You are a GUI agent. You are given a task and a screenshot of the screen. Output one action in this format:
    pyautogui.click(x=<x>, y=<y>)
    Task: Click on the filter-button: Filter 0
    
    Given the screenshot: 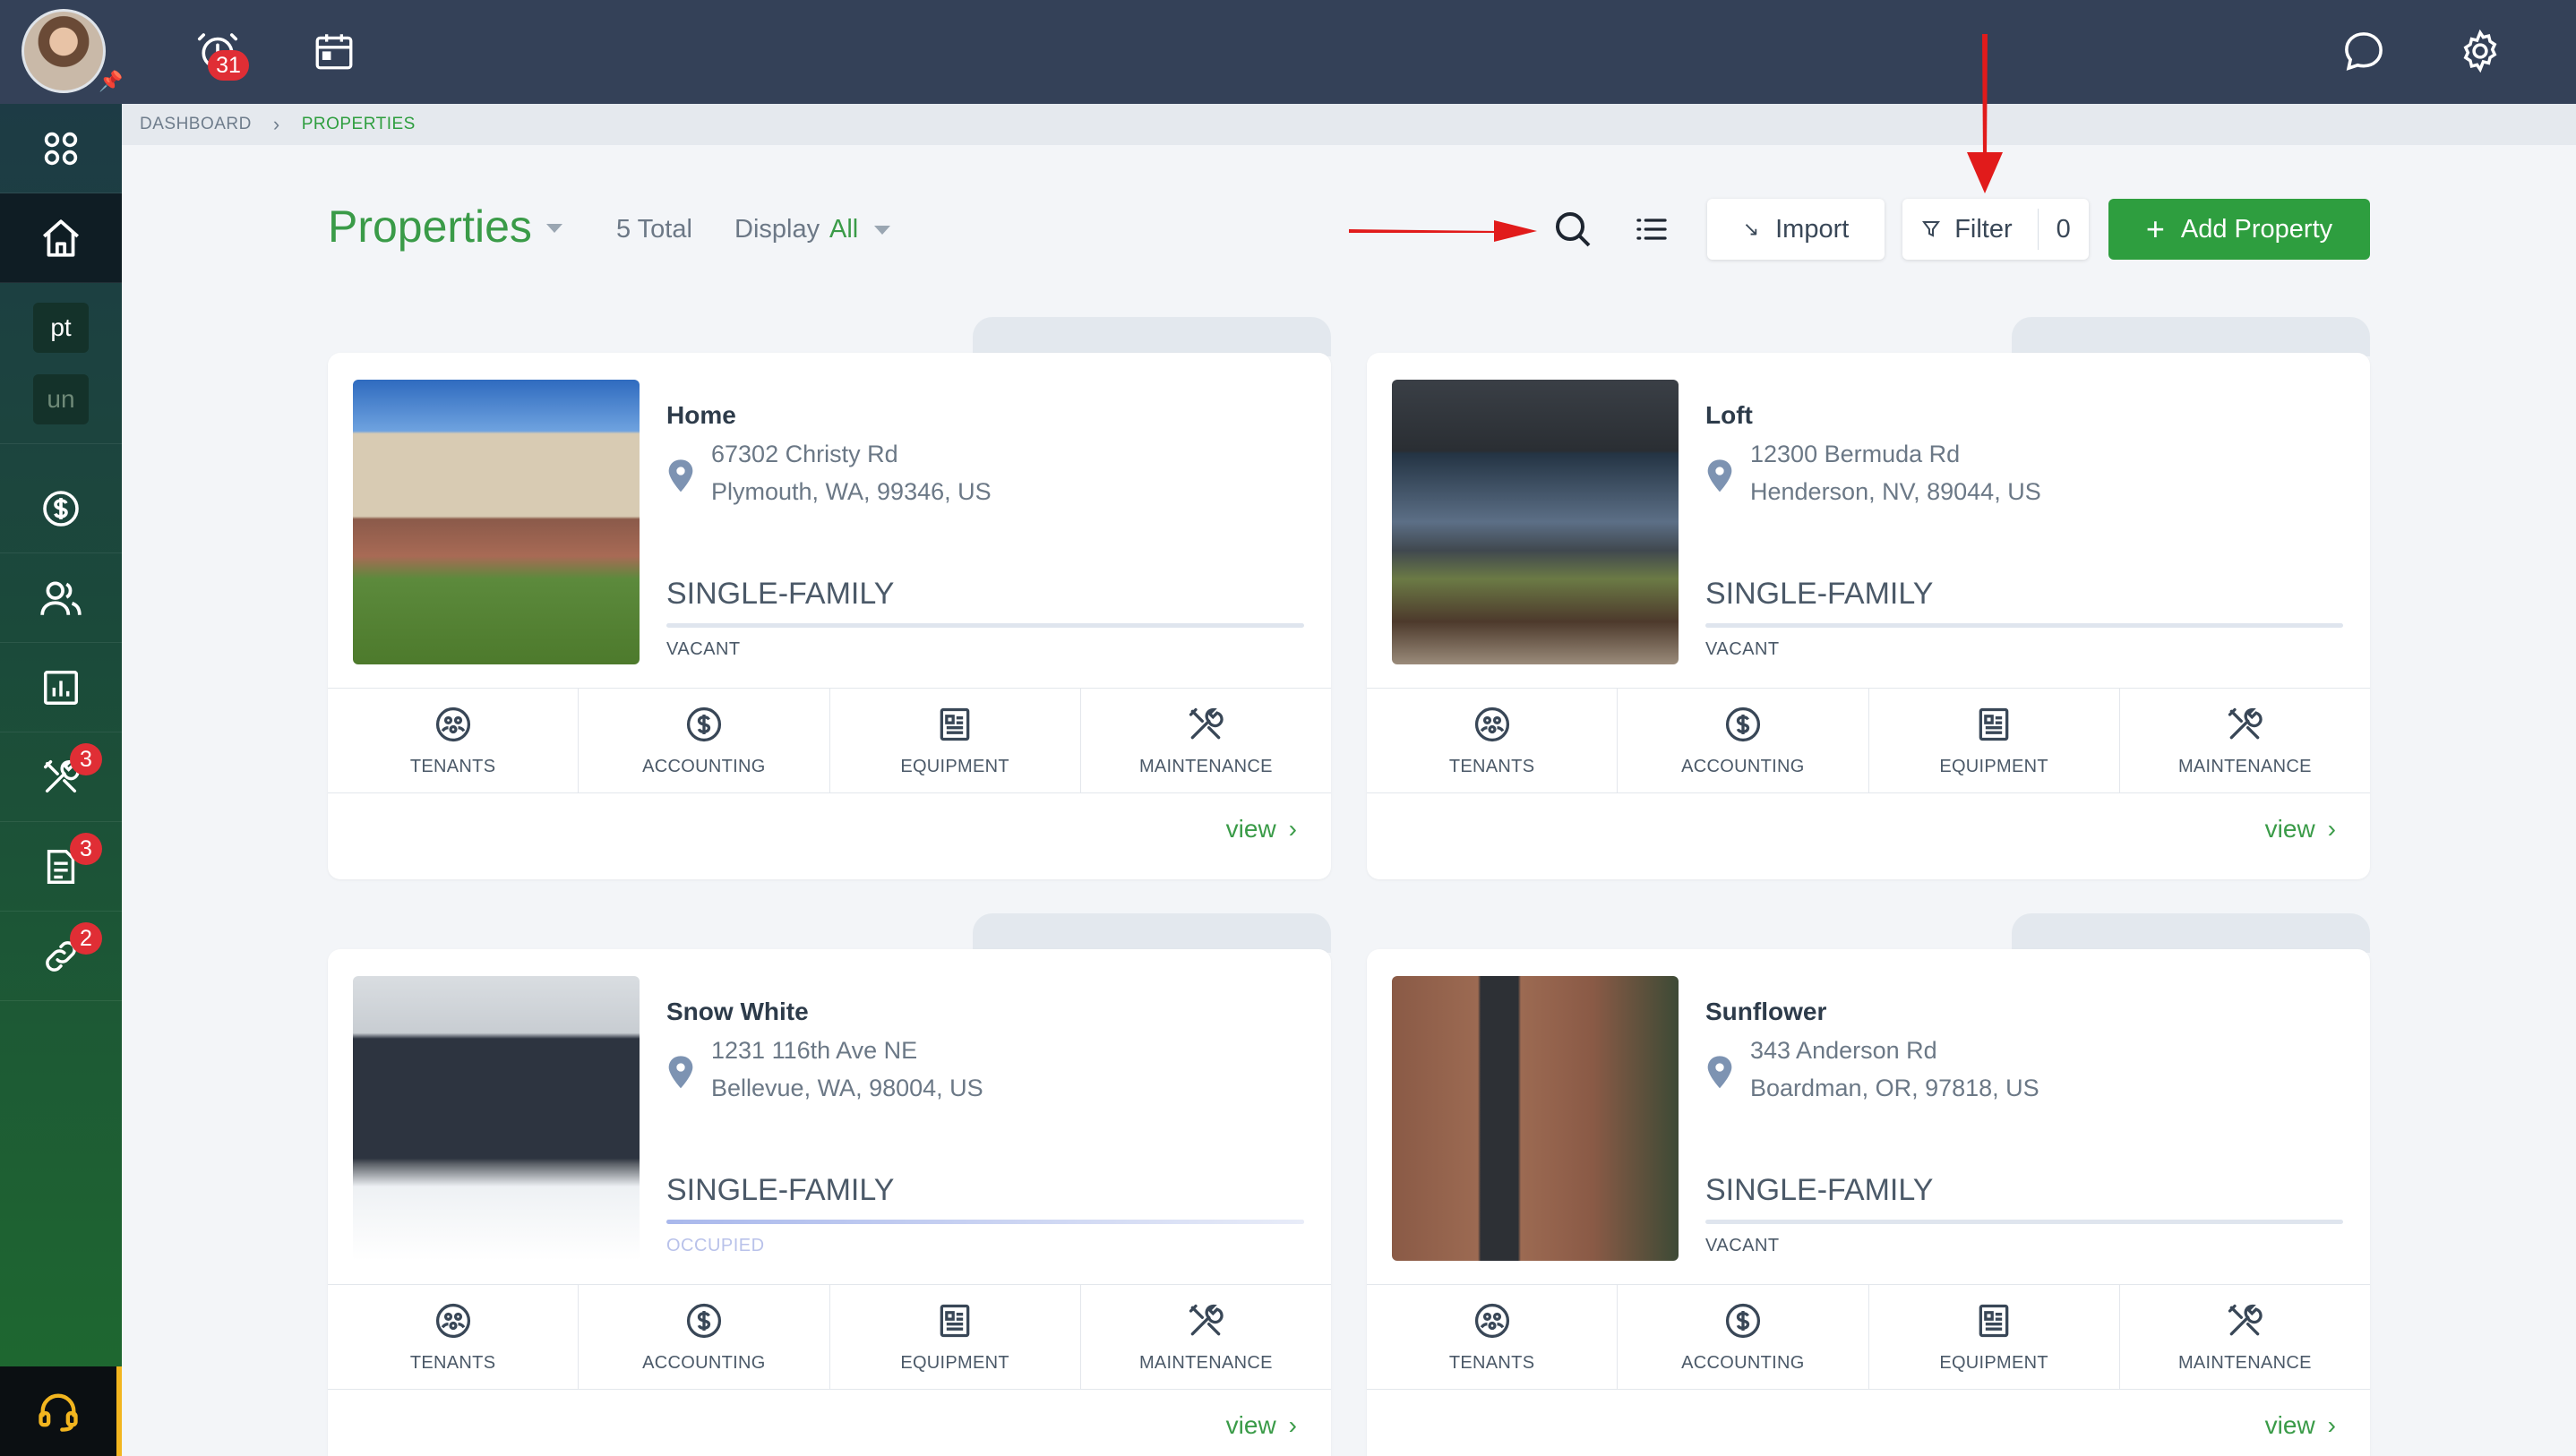 What is the action you would take?
    pyautogui.click(x=1995, y=229)
    